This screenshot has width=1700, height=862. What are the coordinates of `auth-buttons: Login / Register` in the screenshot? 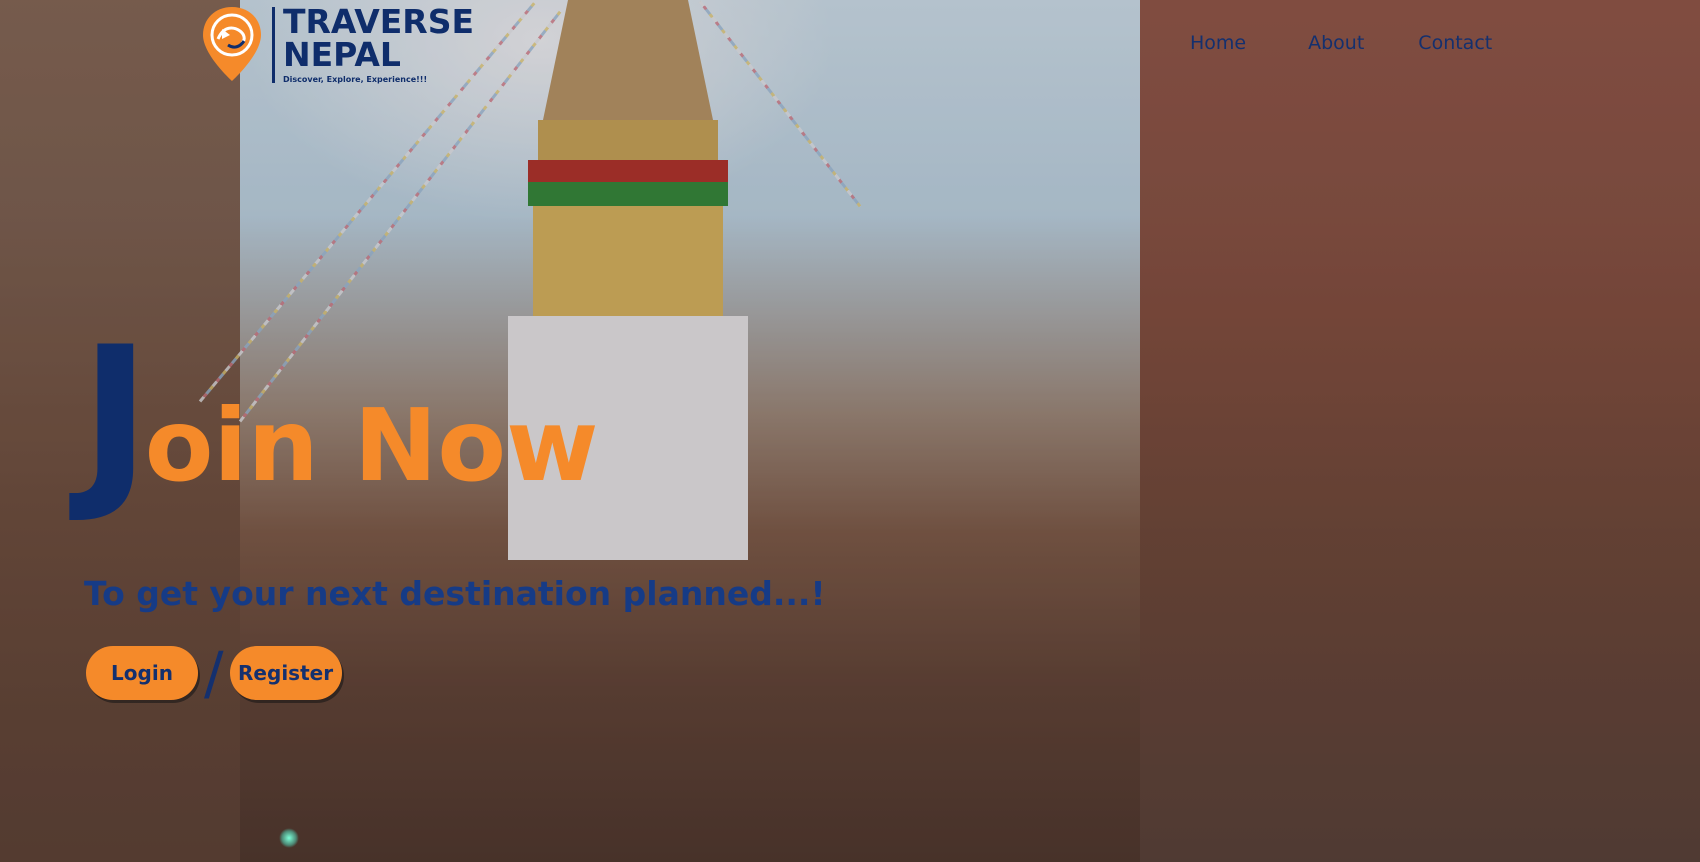 It's located at (214, 673).